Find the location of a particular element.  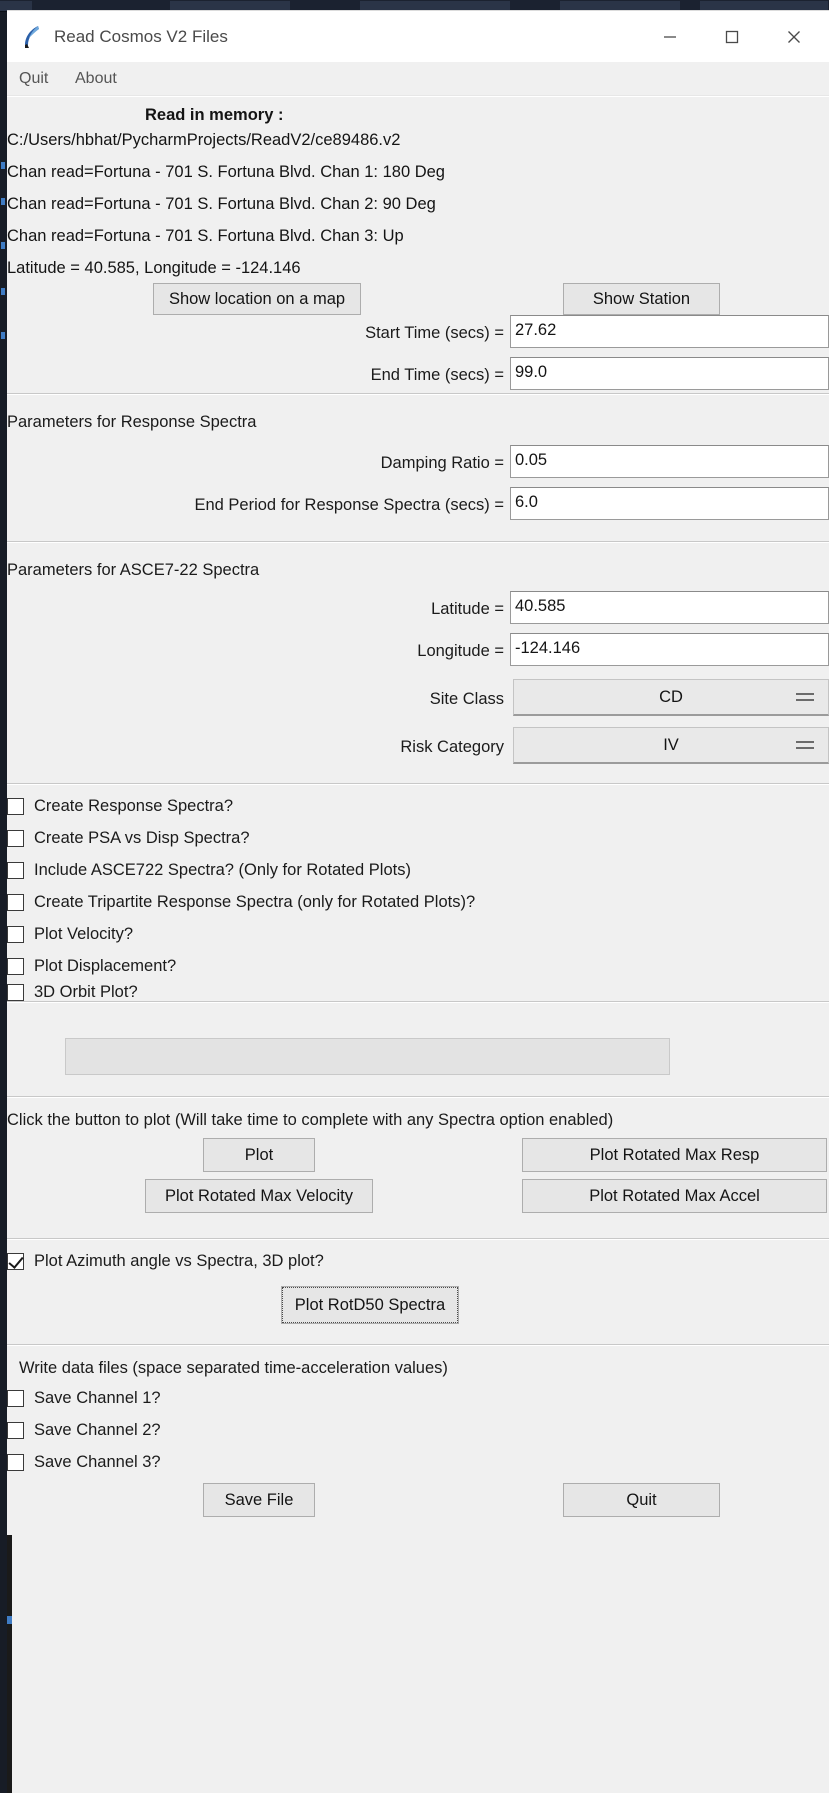

read-in-memory-heading: Read in memory : is located at coordinates (214, 115).